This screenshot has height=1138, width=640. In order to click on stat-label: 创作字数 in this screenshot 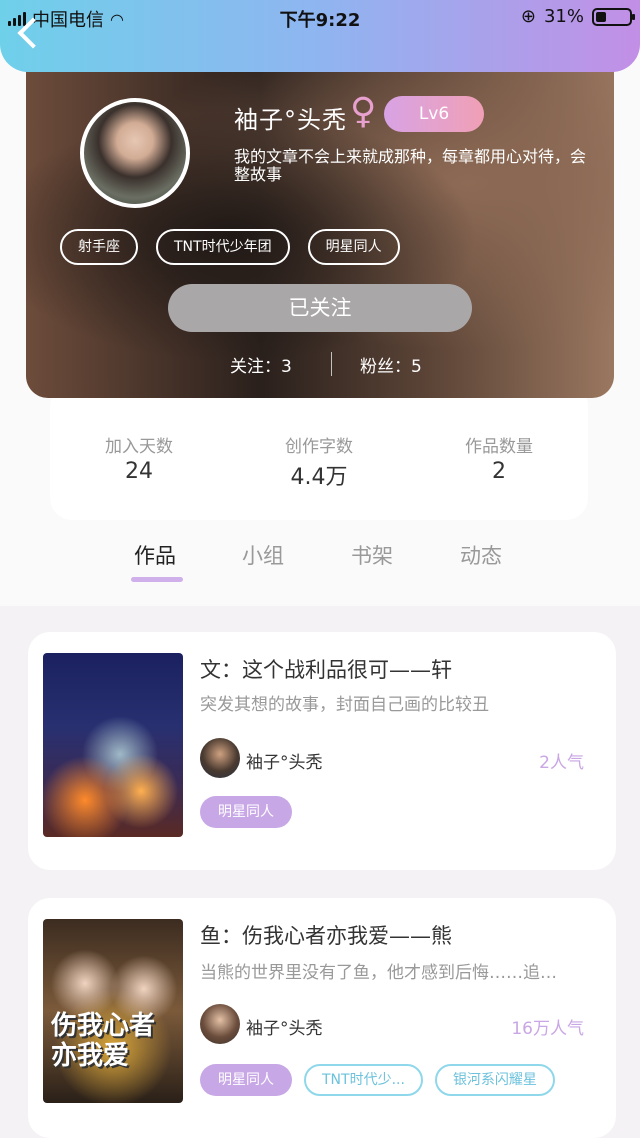, I will do `click(319, 447)`.